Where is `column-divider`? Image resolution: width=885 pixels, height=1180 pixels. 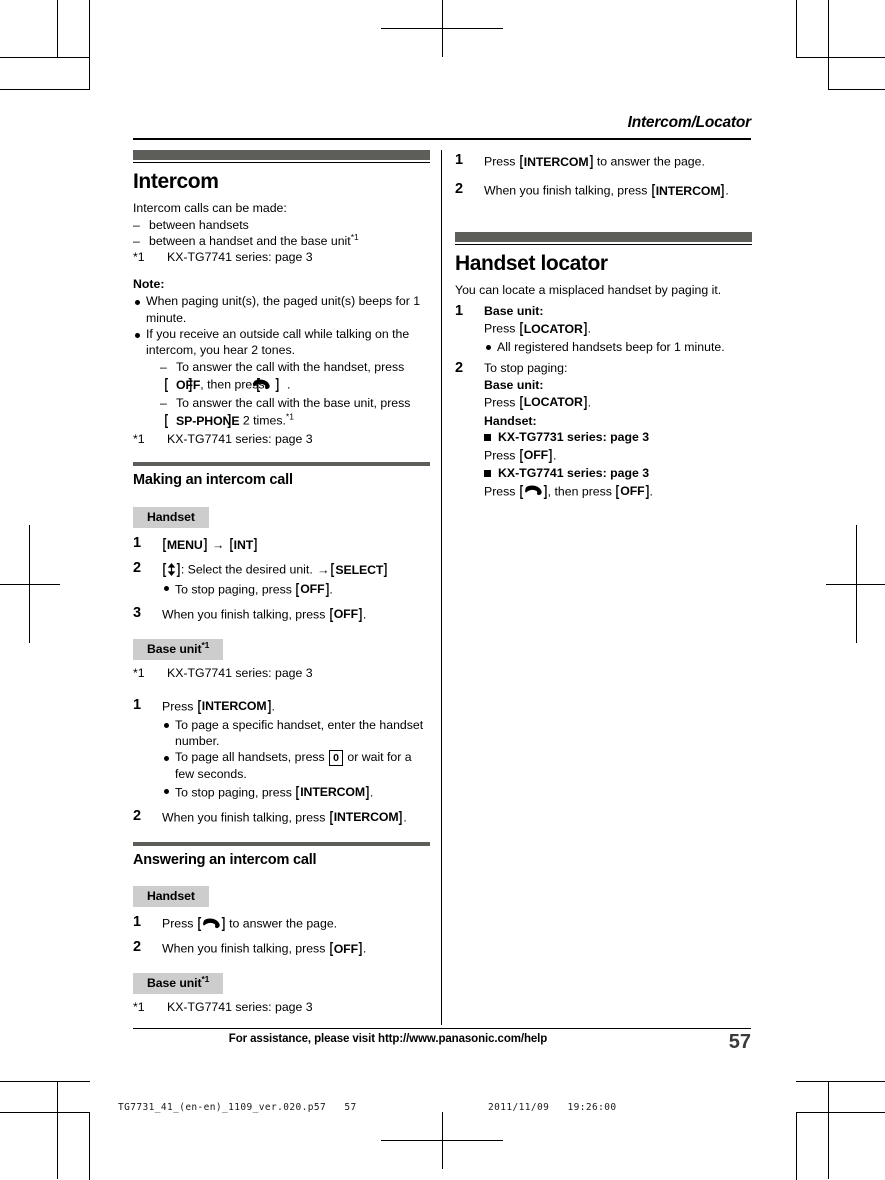
column-divider is located at coordinates (441, 587).